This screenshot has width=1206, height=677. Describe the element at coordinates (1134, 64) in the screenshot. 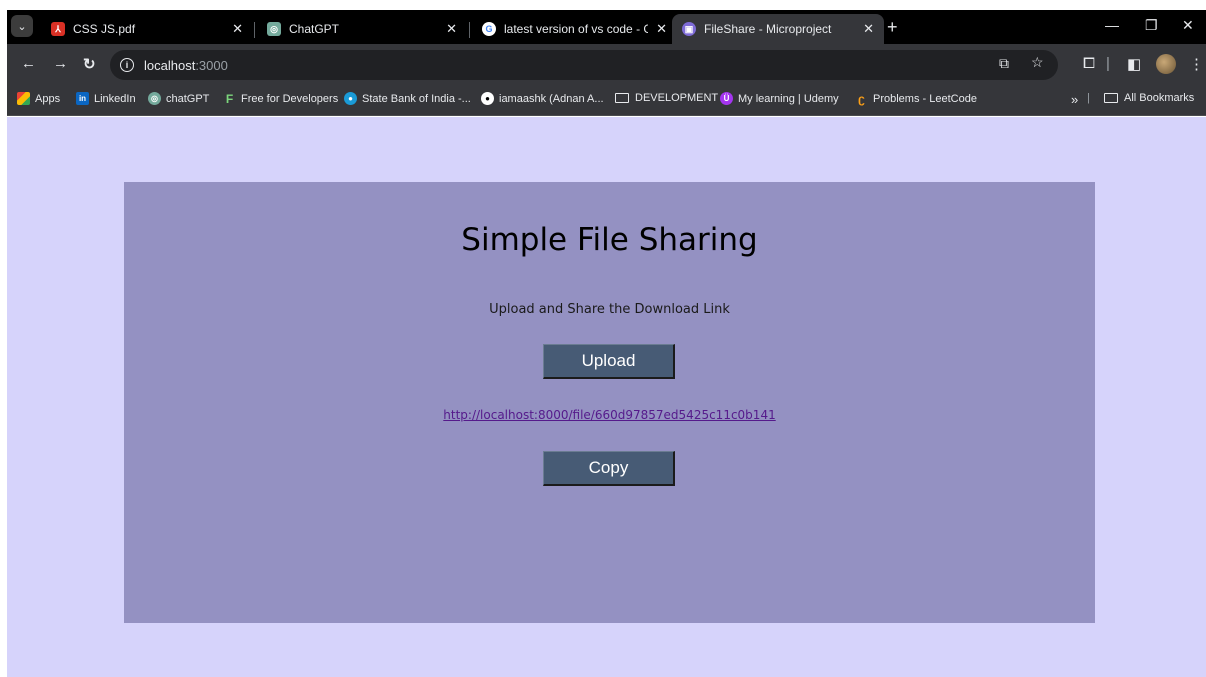

I see `side-panel-icon: ◧` at that location.